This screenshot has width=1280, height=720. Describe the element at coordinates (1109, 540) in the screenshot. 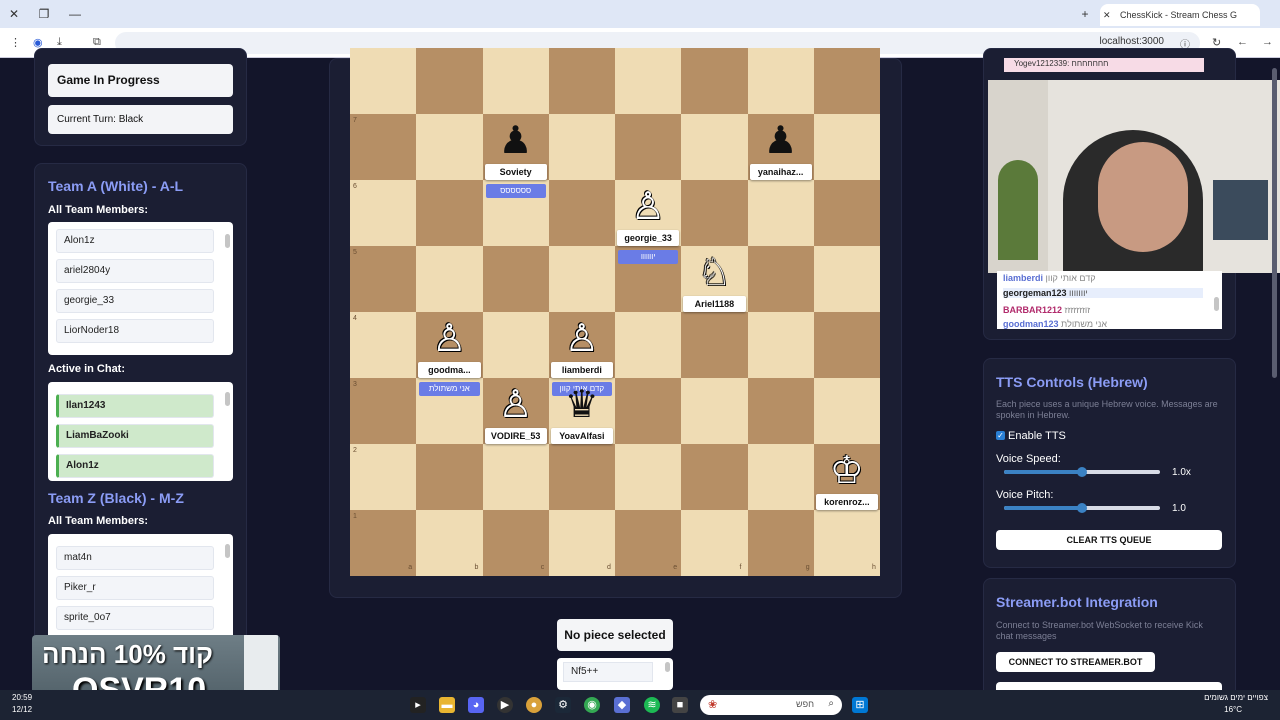

I see `clear-tts-queue-button: CLEAR TTS QUEUE` at that location.